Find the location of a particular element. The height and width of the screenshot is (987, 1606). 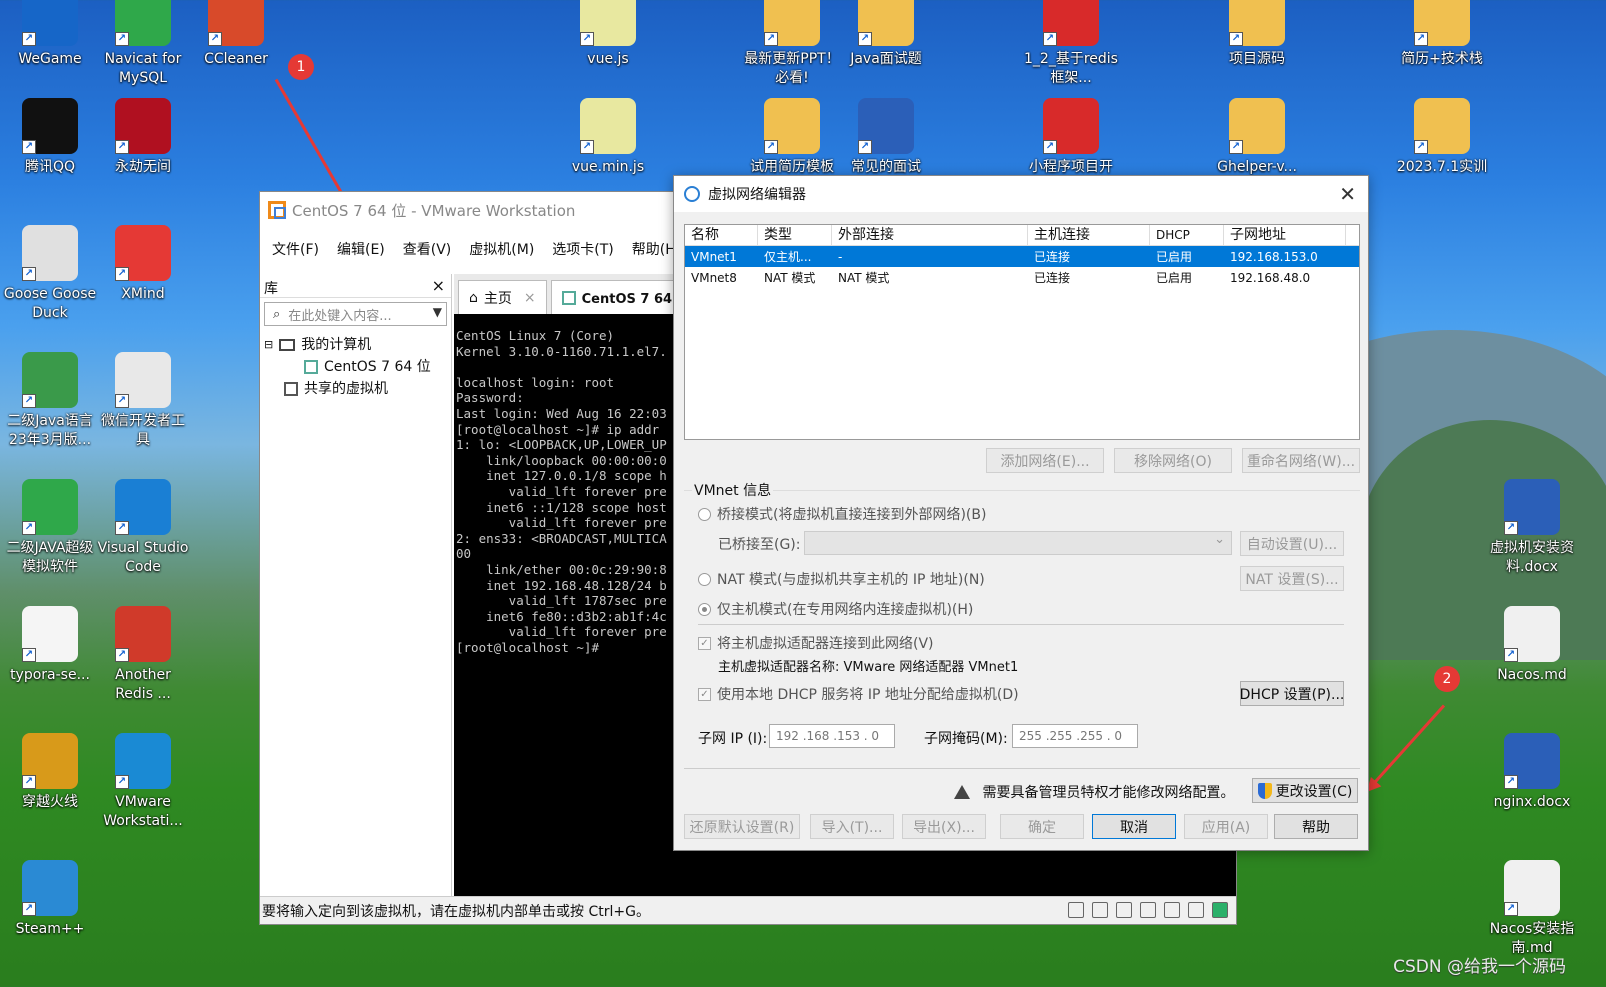

host-only-radio: 仅主机模式(在专用网络内连接虚拟机)(H) is located at coordinates (835, 609).